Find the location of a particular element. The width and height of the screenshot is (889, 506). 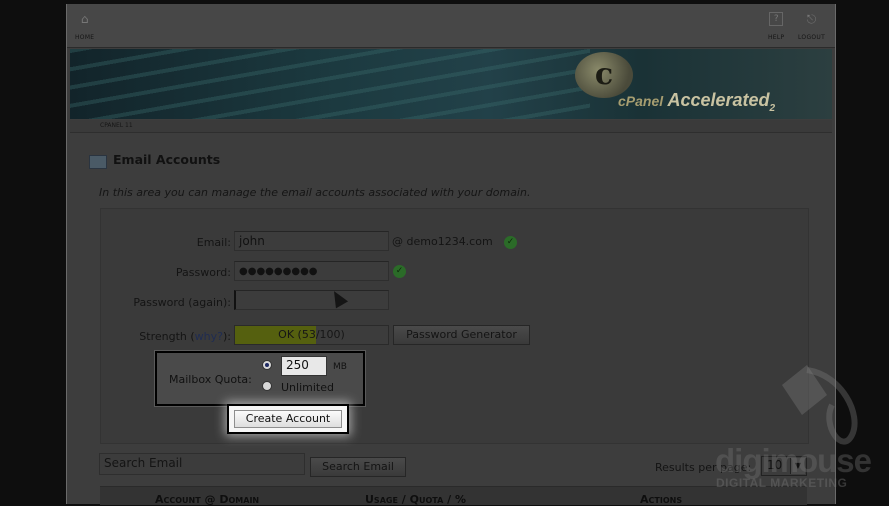

email-field: john is located at coordinates (311, 241).